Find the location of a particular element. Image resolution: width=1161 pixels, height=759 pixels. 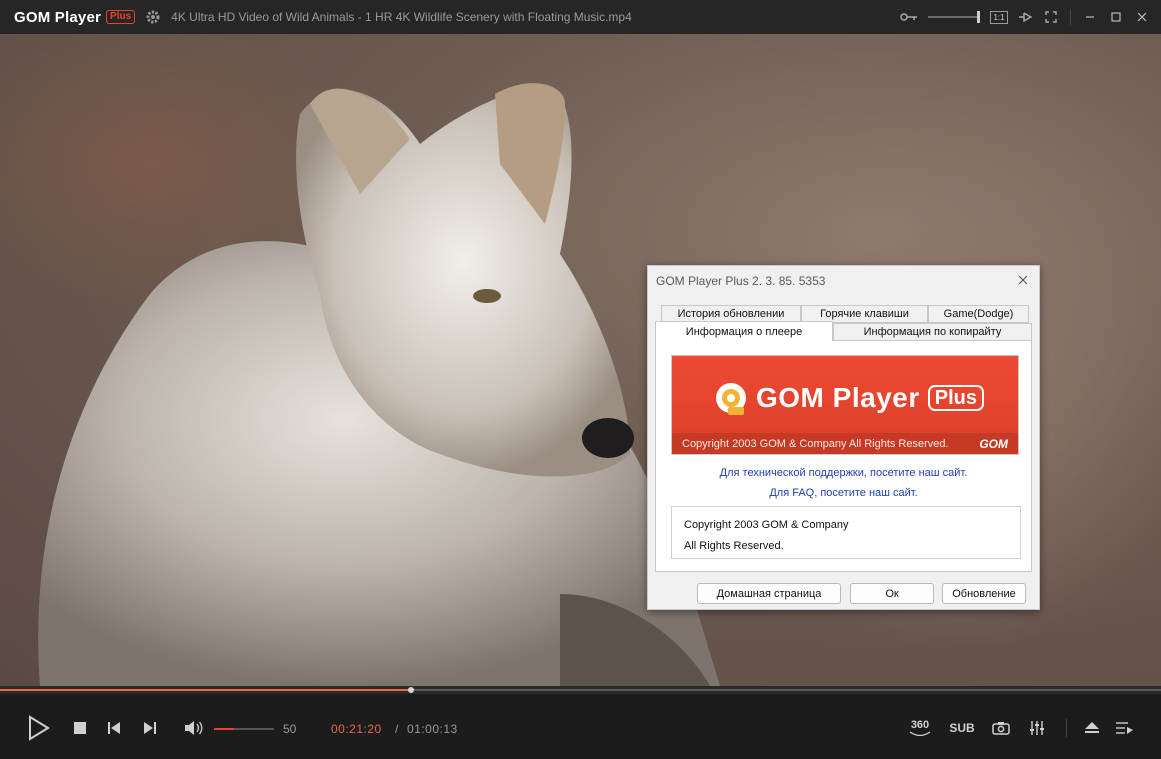

banner-plus-badge: Plus is located at coordinates (955, 398).